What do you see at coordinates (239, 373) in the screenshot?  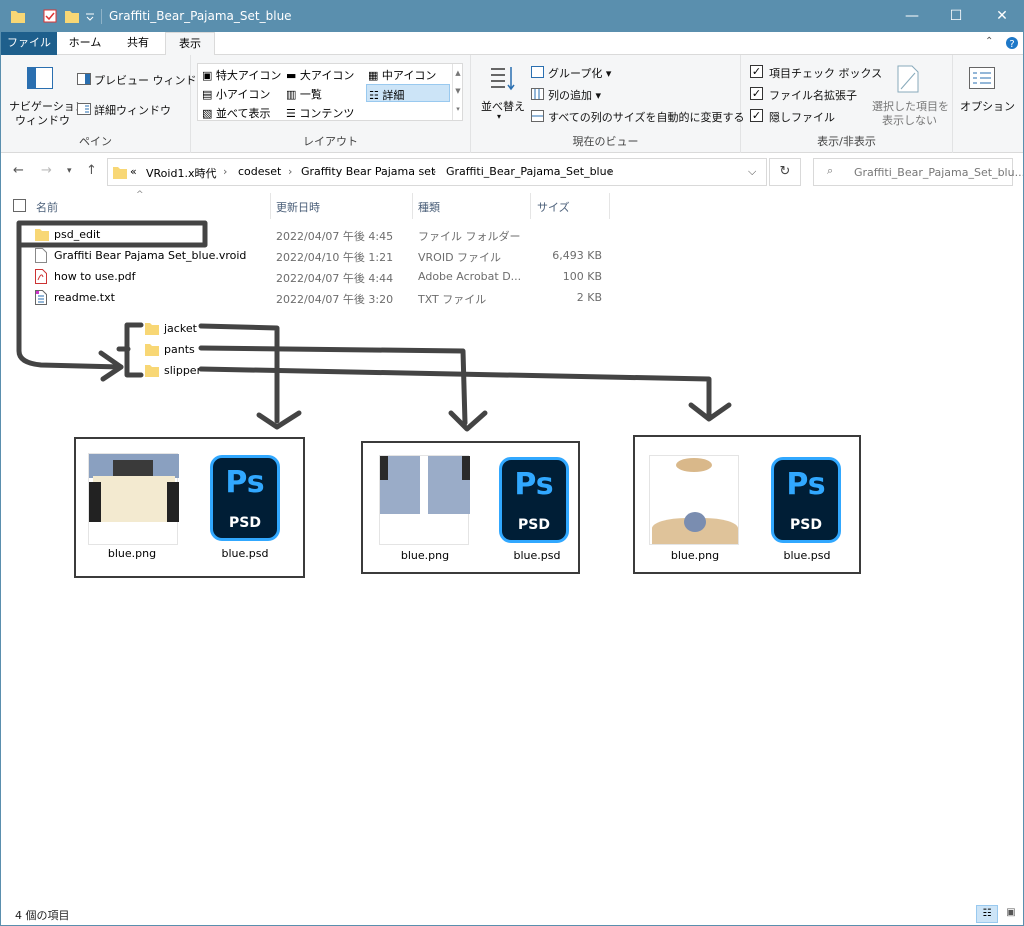 I see `arrow-jacket` at bounding box center [239, 373].